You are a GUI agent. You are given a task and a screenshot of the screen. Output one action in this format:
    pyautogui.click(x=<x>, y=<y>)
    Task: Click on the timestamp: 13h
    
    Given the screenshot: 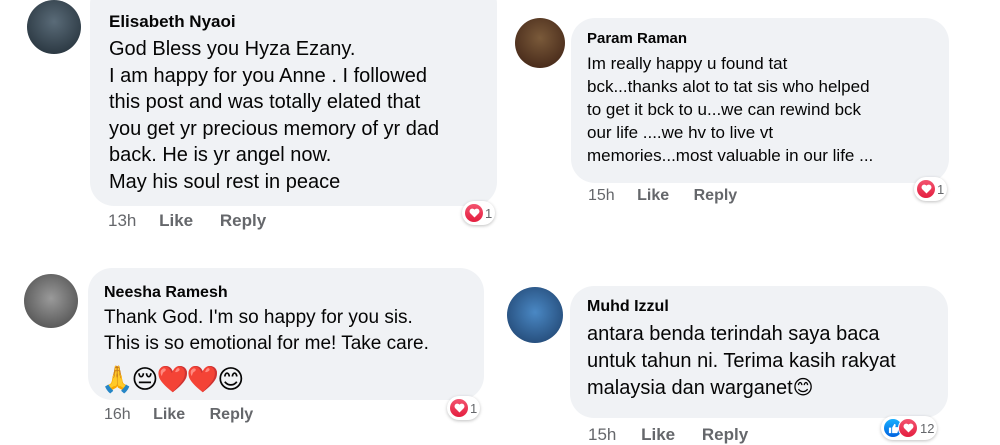 What is the action you would take?
    pyautogui.click(x=122, y=221)
    